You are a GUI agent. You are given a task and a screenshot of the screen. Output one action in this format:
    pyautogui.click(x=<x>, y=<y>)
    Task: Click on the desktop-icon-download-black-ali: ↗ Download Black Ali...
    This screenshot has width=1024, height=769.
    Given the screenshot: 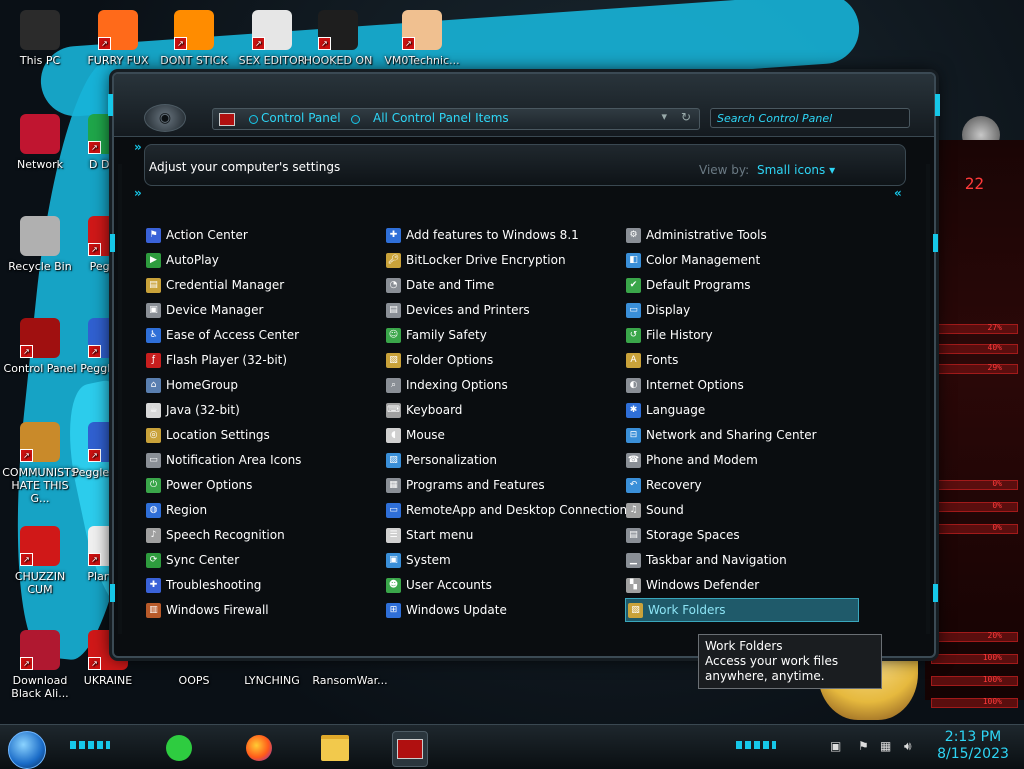 What is the action you would take?
    pyautogui.click(x=40, y=665)
    